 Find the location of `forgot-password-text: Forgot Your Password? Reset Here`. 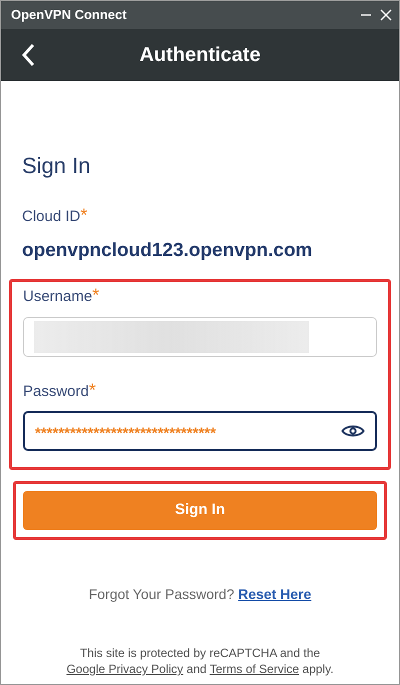

forgot-password-text: Forgot Your Password? Reset Here is located at coordinates (200, 594).